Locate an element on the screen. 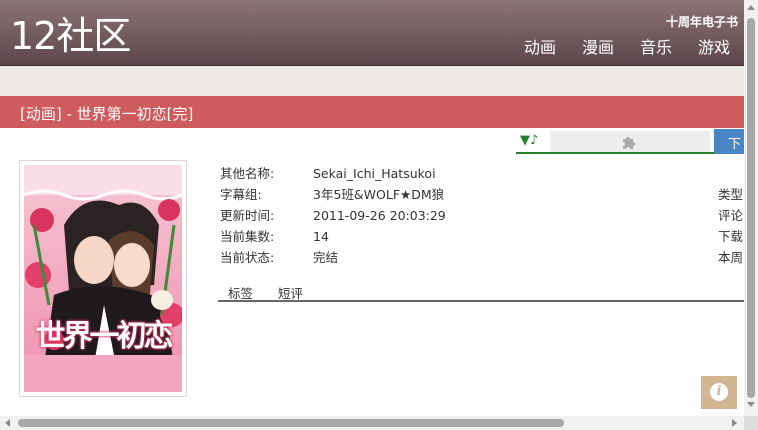 The height and width of the screenshot is (430, 758). scroll-down-arrow-icon is located at coordinates (751, 404).